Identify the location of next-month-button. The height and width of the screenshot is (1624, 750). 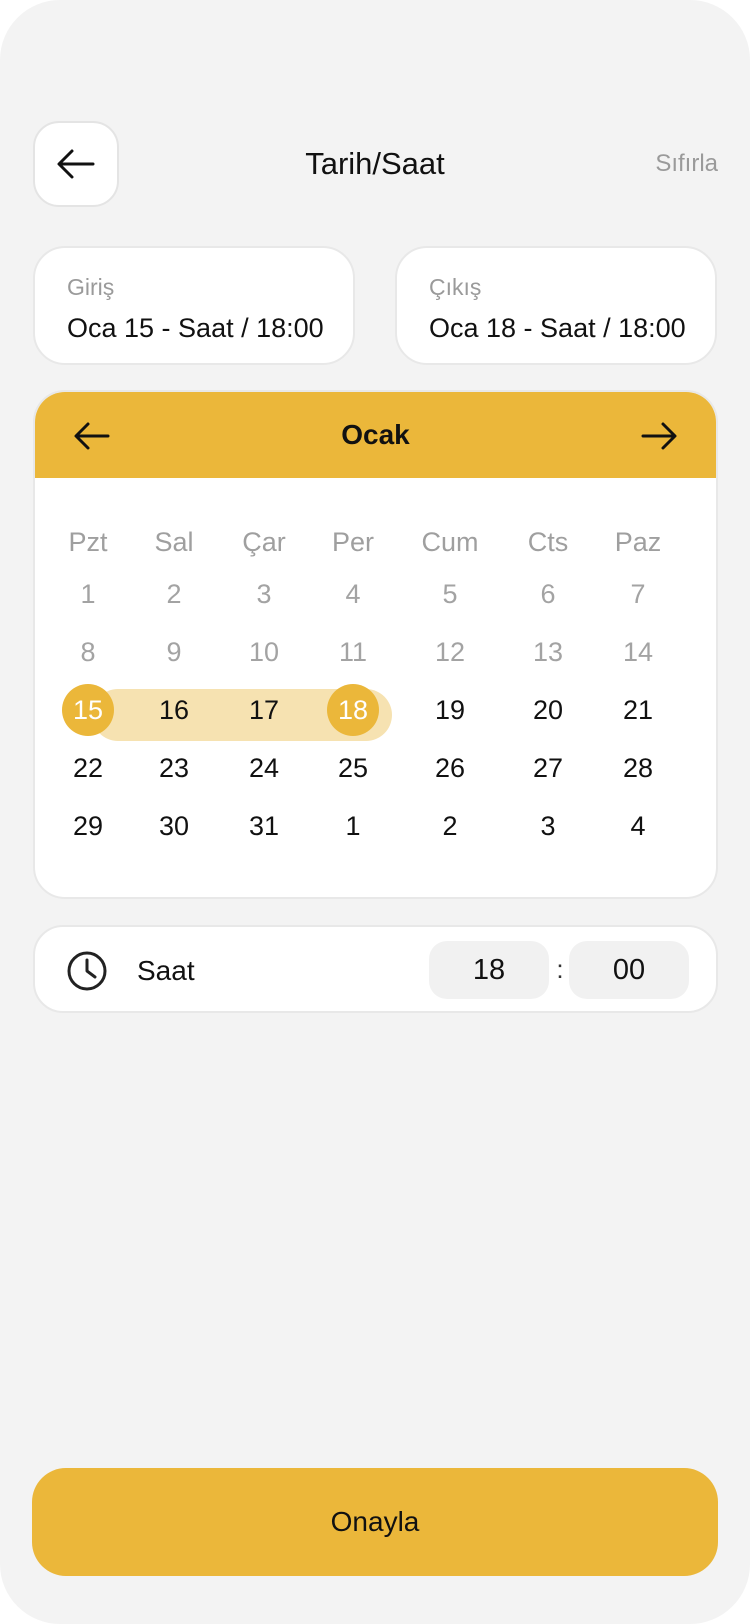
(659, 436).